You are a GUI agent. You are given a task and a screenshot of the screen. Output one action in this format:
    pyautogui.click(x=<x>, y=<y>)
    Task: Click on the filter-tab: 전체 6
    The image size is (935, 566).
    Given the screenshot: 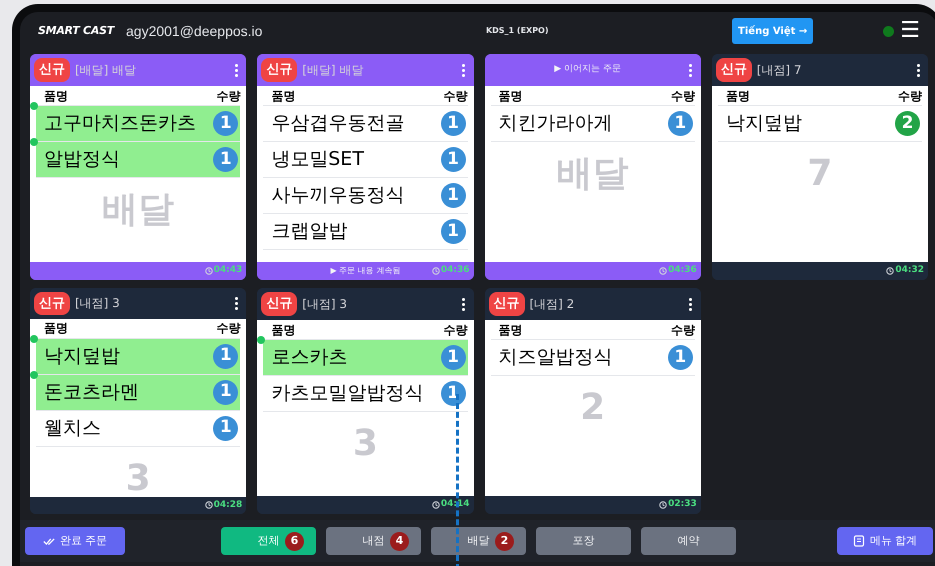 What is the action you would take?
    pyautogui.click(x=268, y=541)
    